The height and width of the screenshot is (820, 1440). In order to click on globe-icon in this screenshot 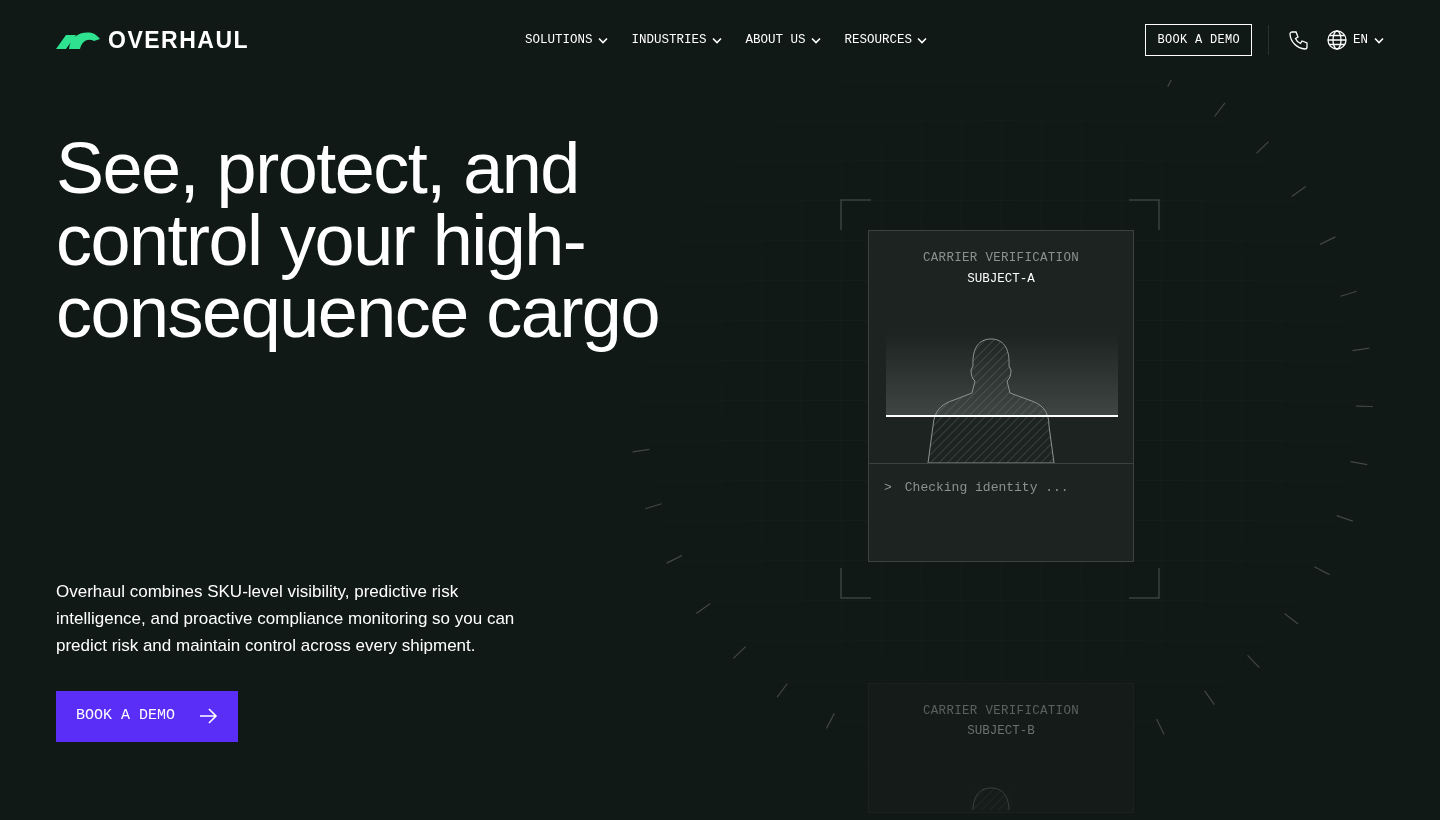, I will do `click(1337, 40)`.